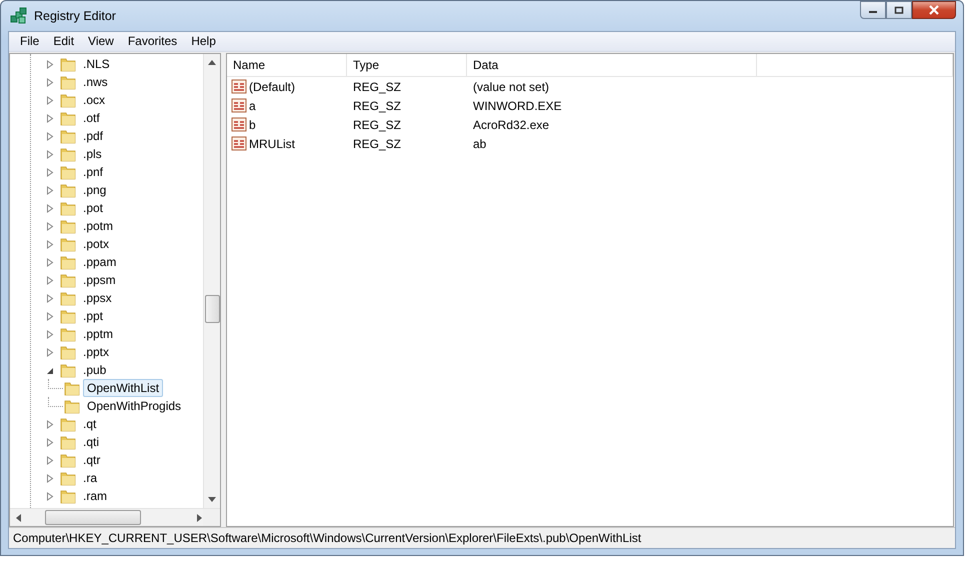 This screenshot has height=565, width=971. I want to click on column-header: Type, so click(407, 65).